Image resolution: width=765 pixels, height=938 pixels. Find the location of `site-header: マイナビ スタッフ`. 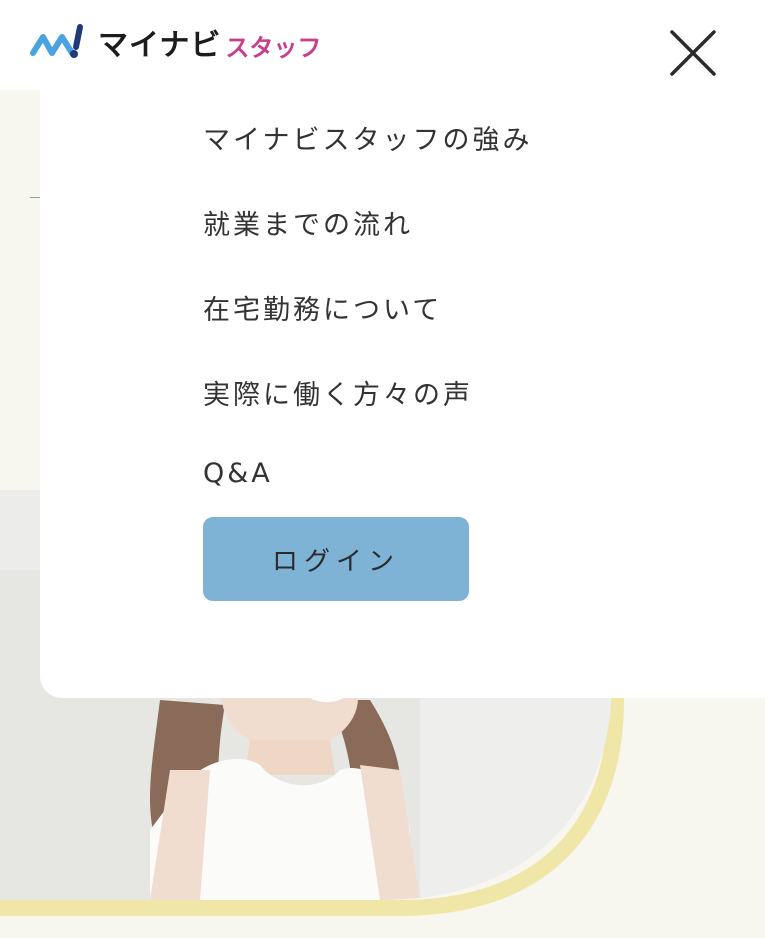

site-header: マイナビ スタッフ is located at coordinates (382, 45).